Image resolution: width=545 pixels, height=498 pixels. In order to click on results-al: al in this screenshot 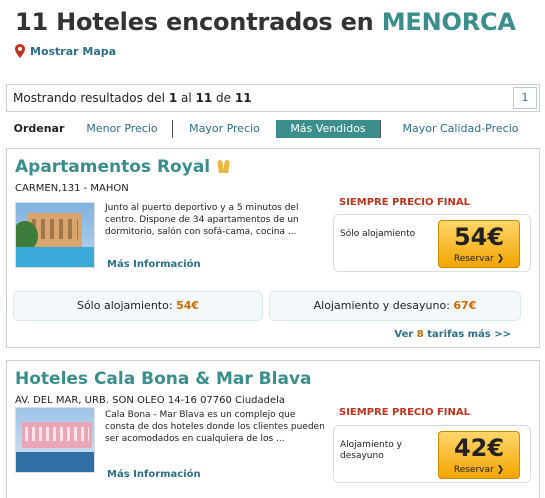, I will do `click(186, 98)`.